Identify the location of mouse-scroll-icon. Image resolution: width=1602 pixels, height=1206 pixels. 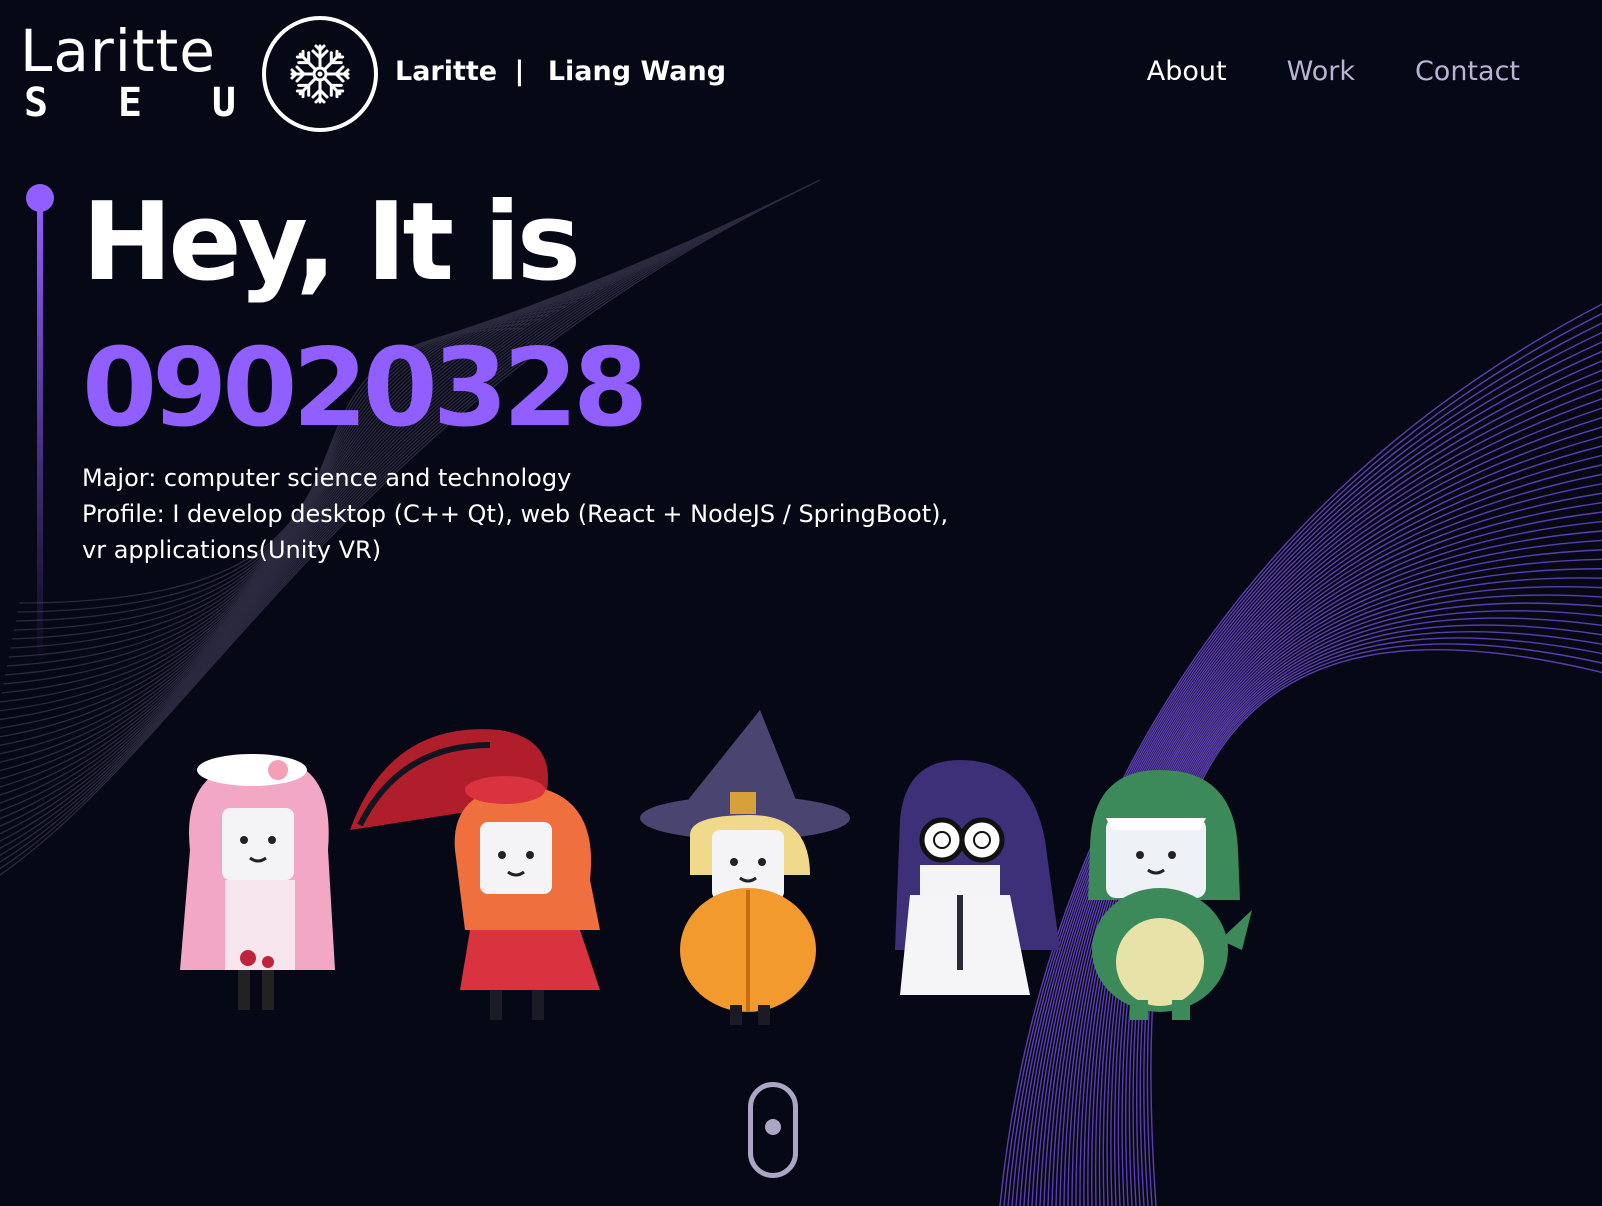
(773, 1130).